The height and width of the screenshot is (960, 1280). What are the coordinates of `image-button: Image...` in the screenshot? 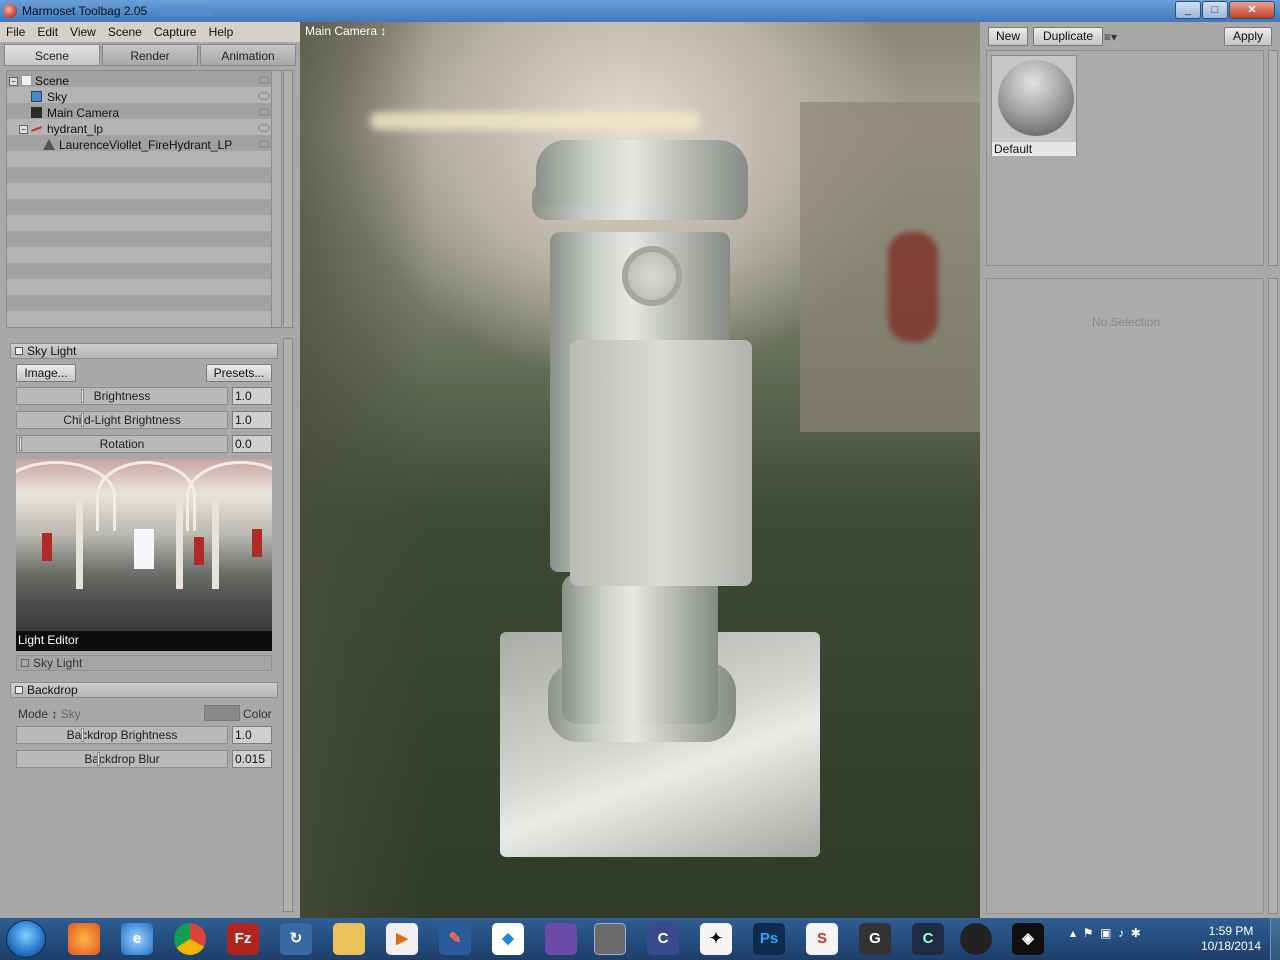 It's located at (46, 373).